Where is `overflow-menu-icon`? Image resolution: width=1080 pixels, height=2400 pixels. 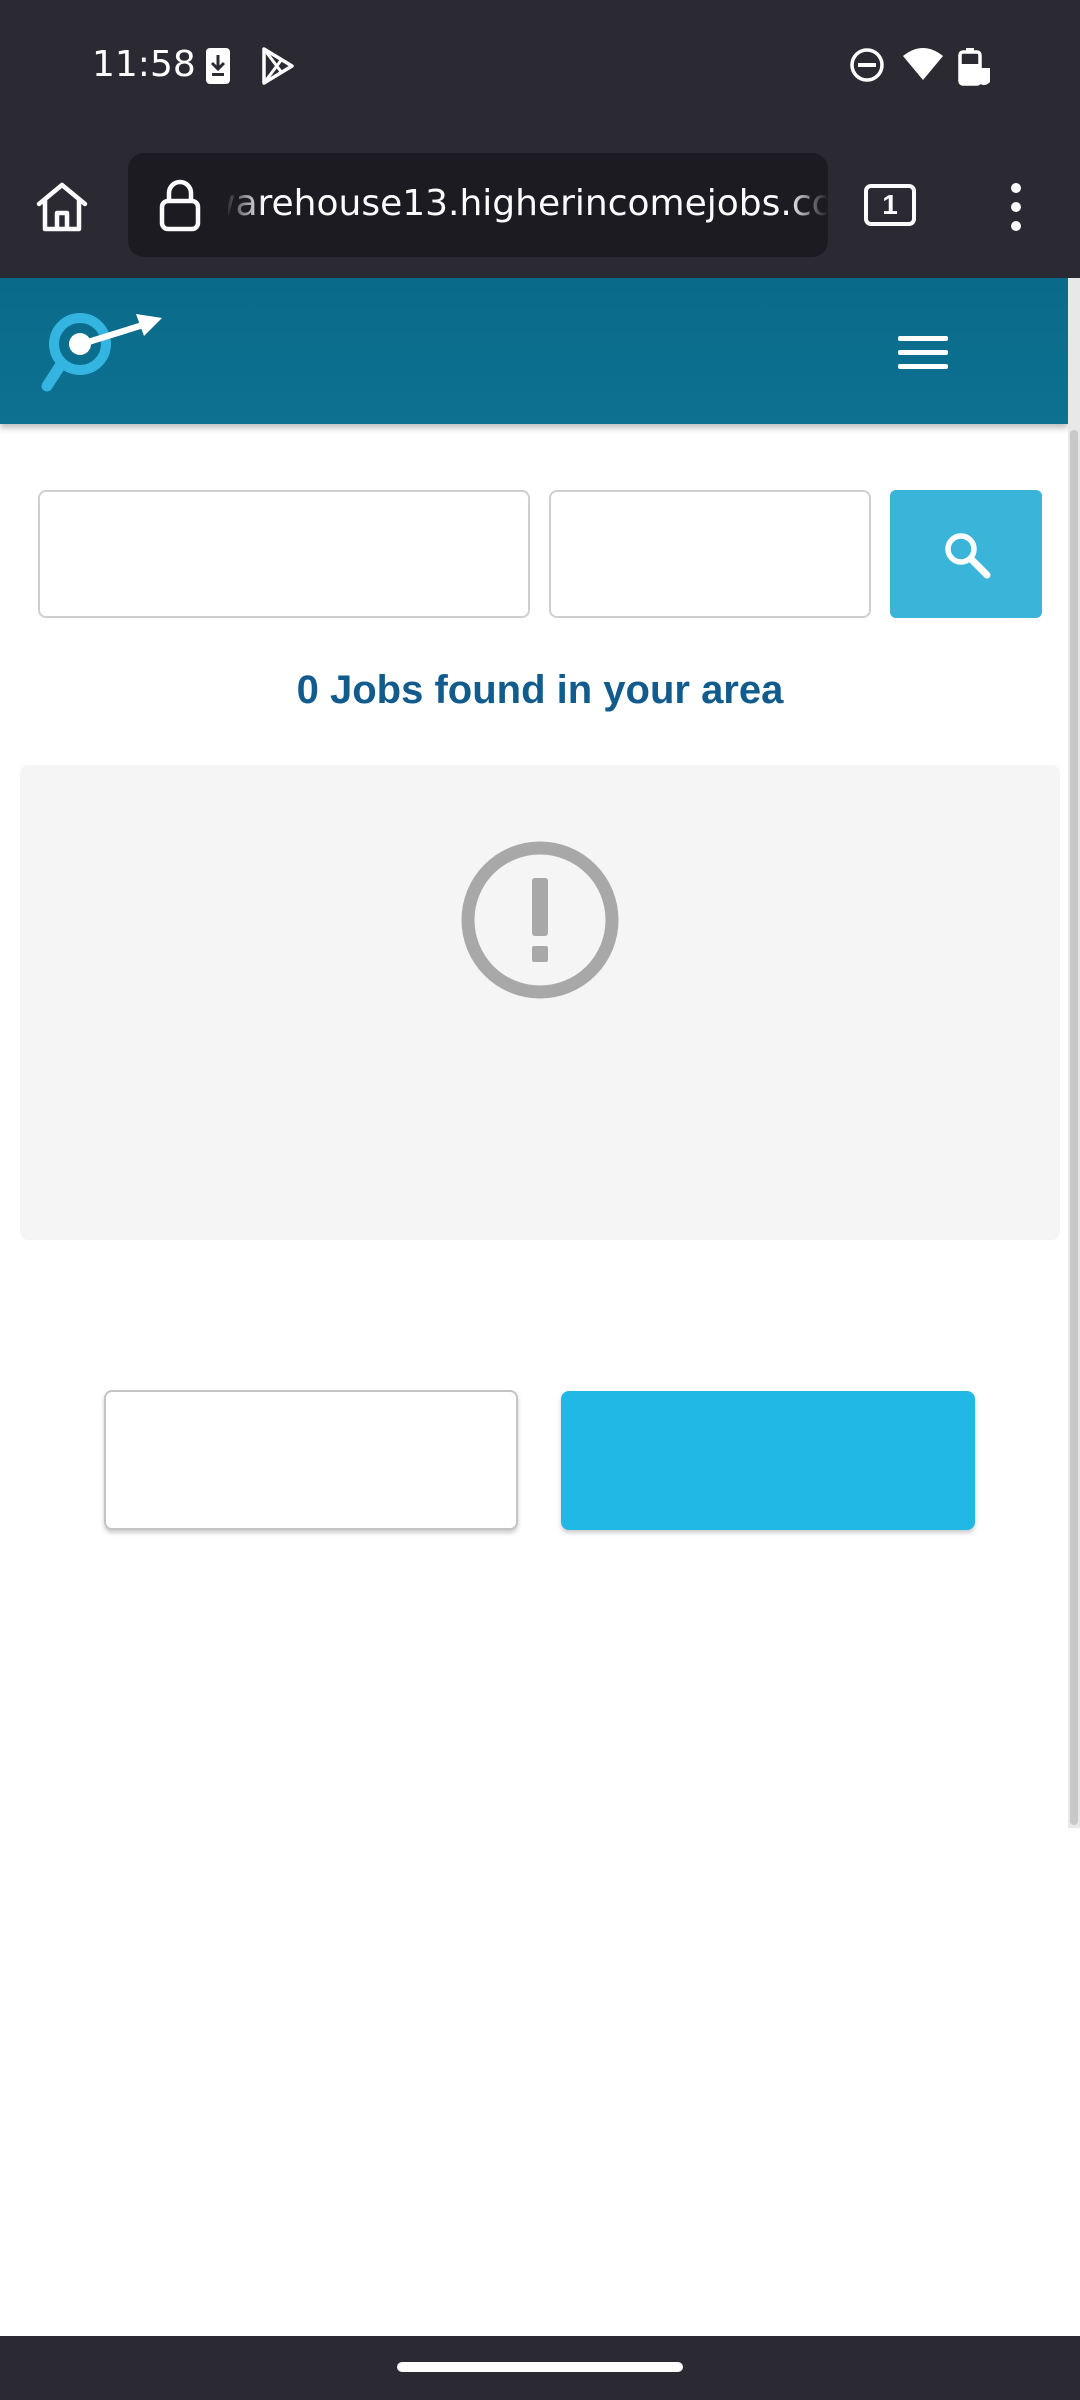 overflow-menu-icon is located at coordinates (1016, 209).